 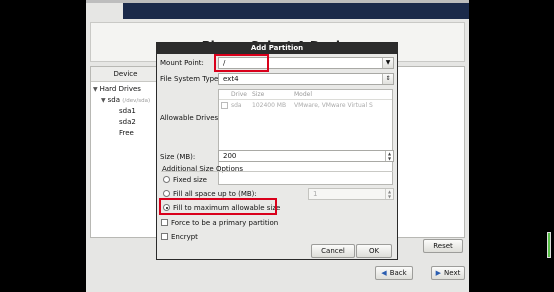 What do you see at coordinates (438, 273) in the screenshot?
I see `next-arrow-icon: ▶` at bounding box center [438, 273].